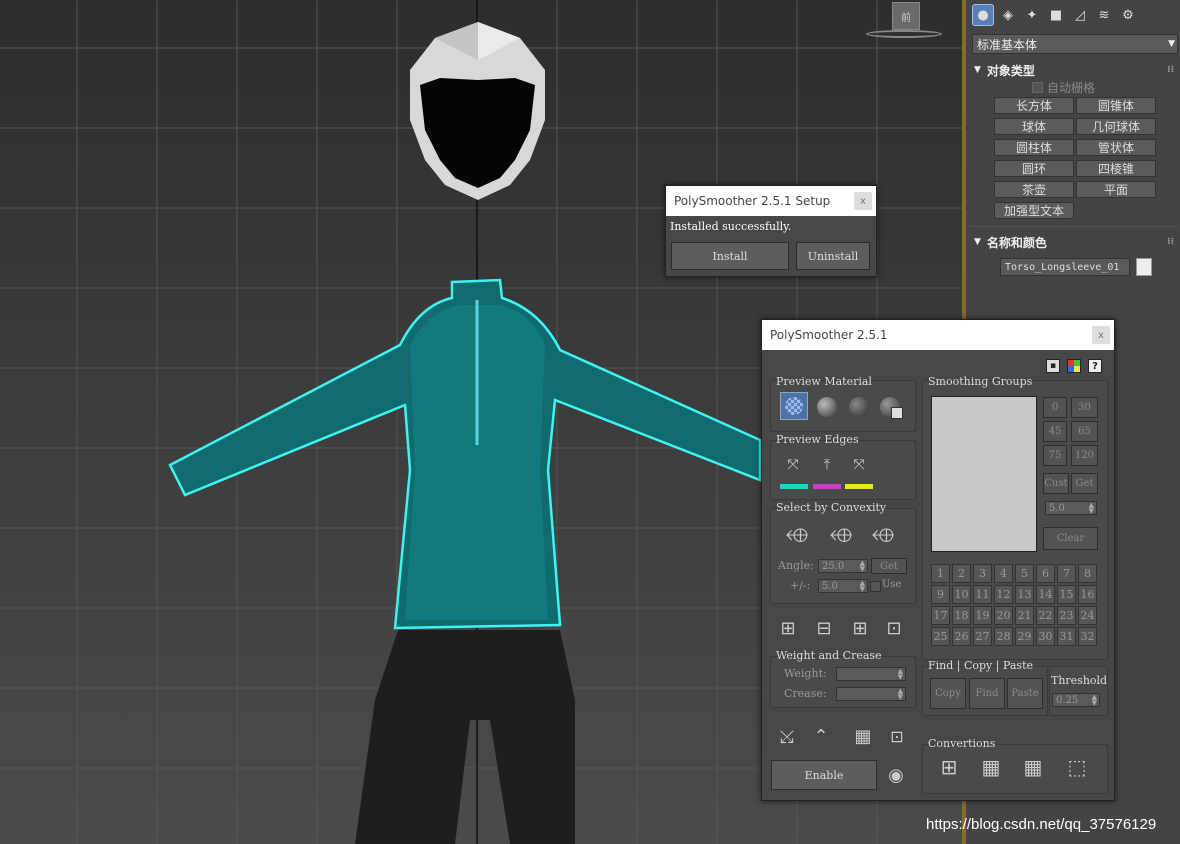 The height and width of the screenshot is (844, 1180). Describe the element at coordinates (1063, 87) in the screenshot. I see `autogrid-checkbox-row: 自动栅格` at that location.